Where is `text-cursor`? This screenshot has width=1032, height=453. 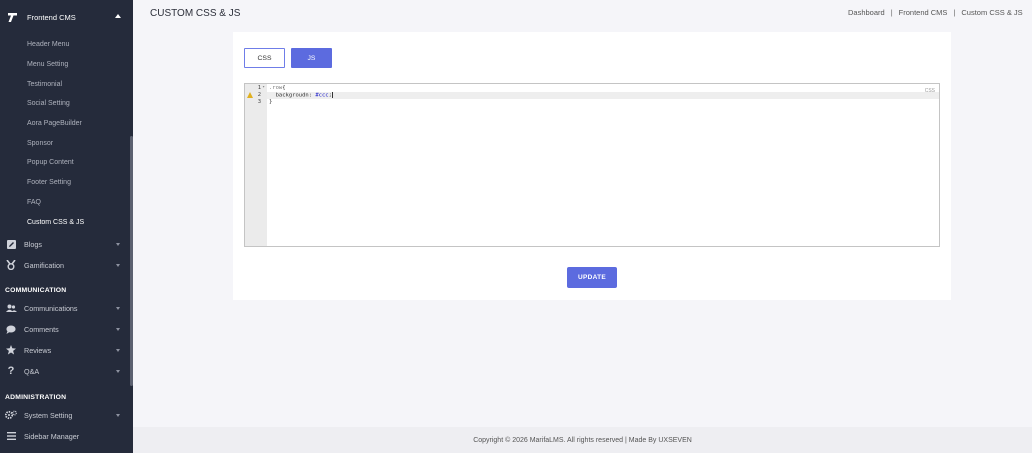 text-cursor is located at coordinates (332, 95).